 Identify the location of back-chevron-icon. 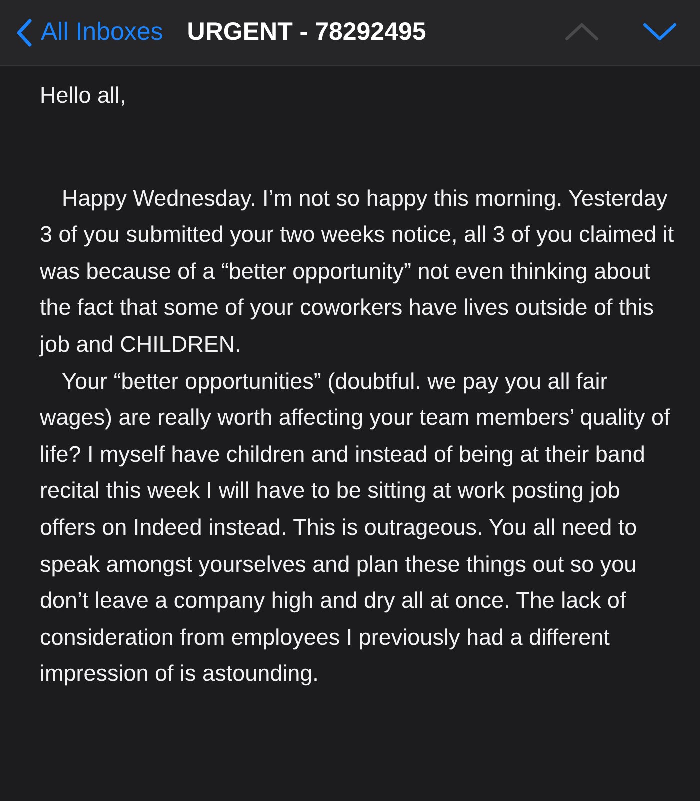
(24, 33).